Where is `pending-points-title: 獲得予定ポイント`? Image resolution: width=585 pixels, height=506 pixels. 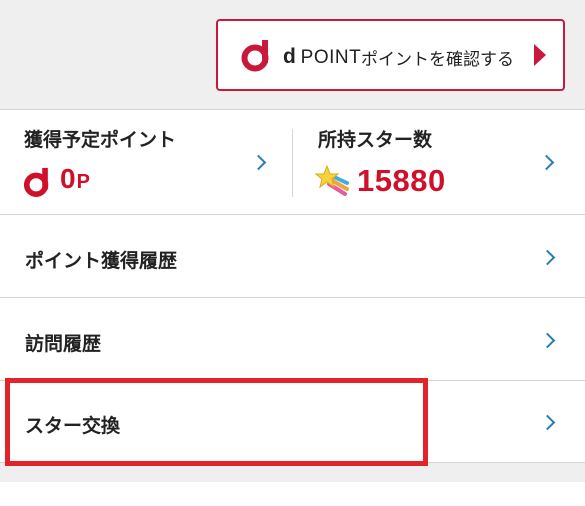 pending-points-title: 獲得予定ポイント is located at coordinates (100, 140).